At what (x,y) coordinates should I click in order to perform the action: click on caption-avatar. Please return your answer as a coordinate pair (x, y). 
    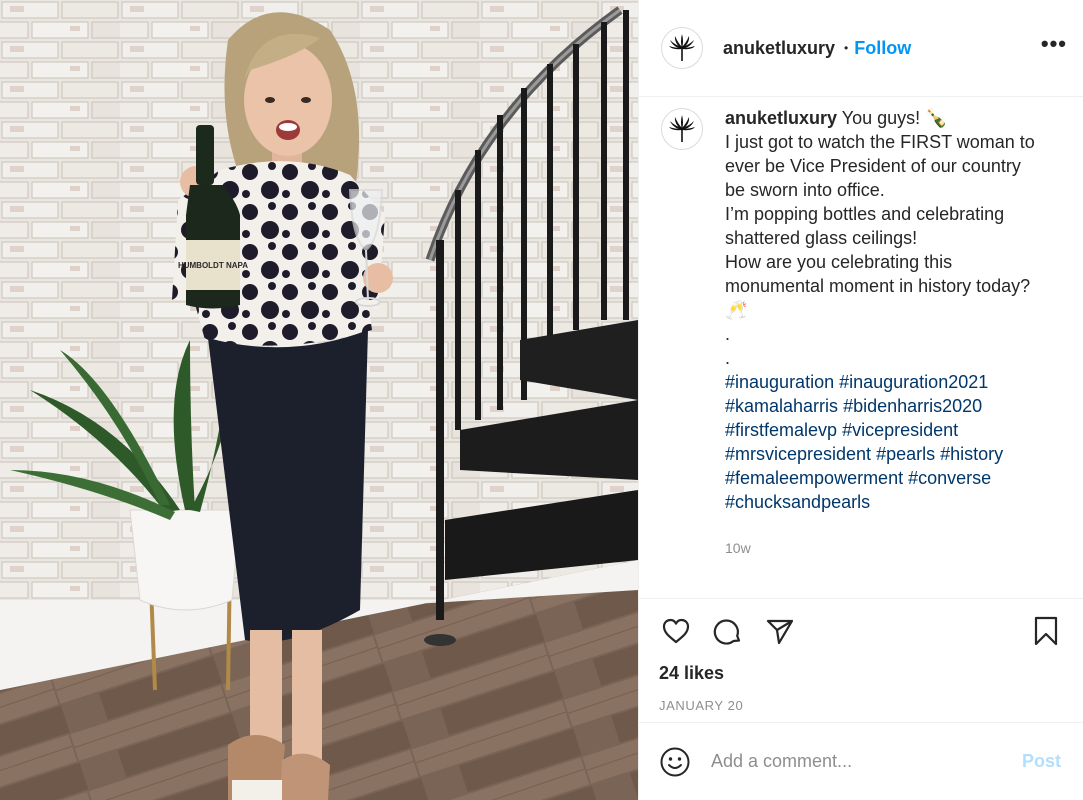
    Looking at the image, I should click on (682, 129).